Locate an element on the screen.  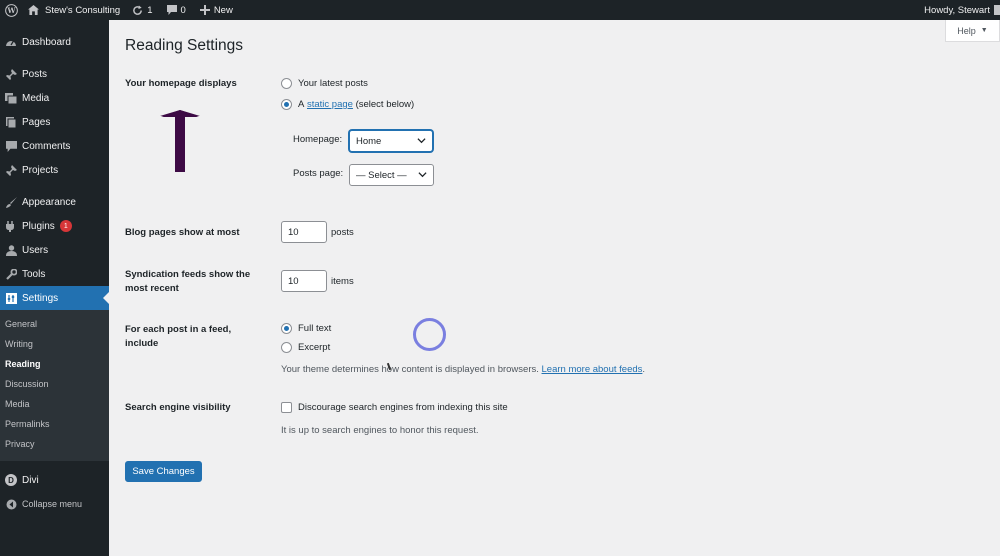
svg-text: W is located at coordinates (11, 10).